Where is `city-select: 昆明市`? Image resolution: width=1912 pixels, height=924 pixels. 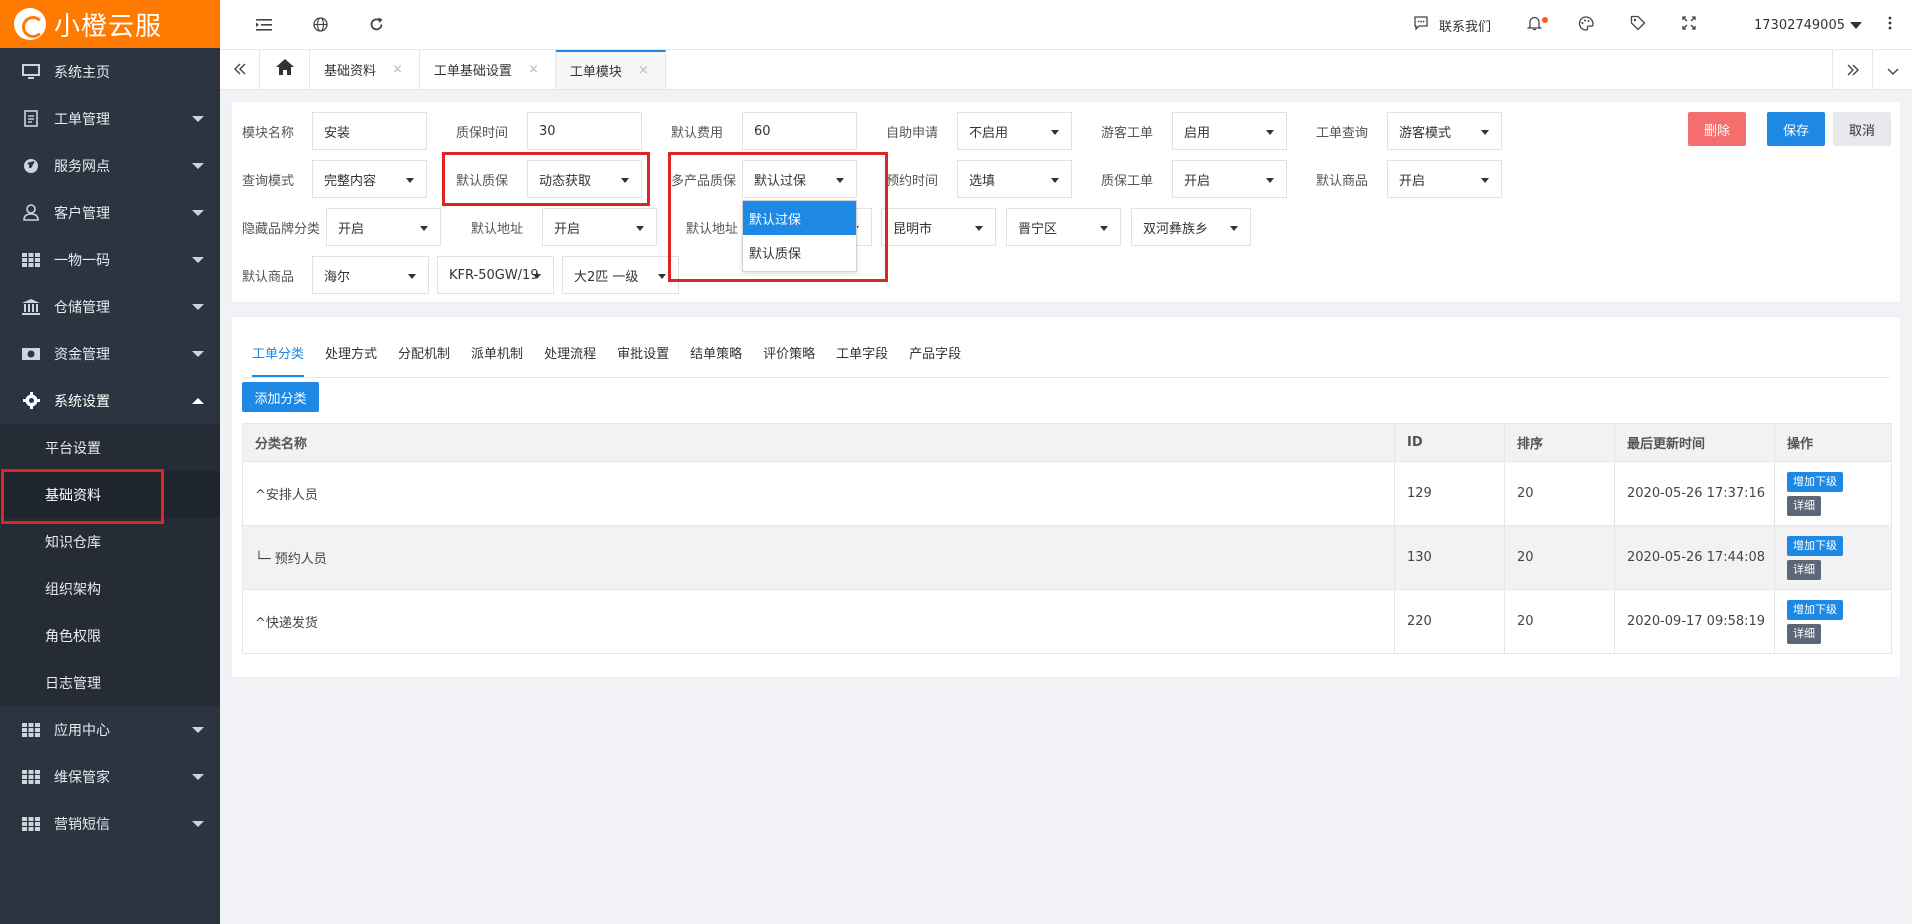
city-select: 昆明市 is located at coordinates (938, 227).